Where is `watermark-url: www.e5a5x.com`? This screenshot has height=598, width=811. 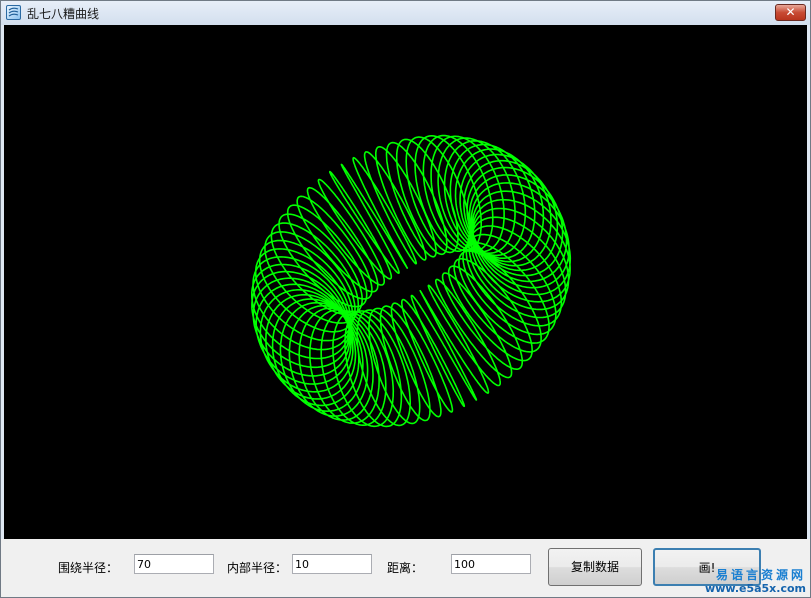
watermark-url: www.e5a5x.com is located at coordinates (755, 588).